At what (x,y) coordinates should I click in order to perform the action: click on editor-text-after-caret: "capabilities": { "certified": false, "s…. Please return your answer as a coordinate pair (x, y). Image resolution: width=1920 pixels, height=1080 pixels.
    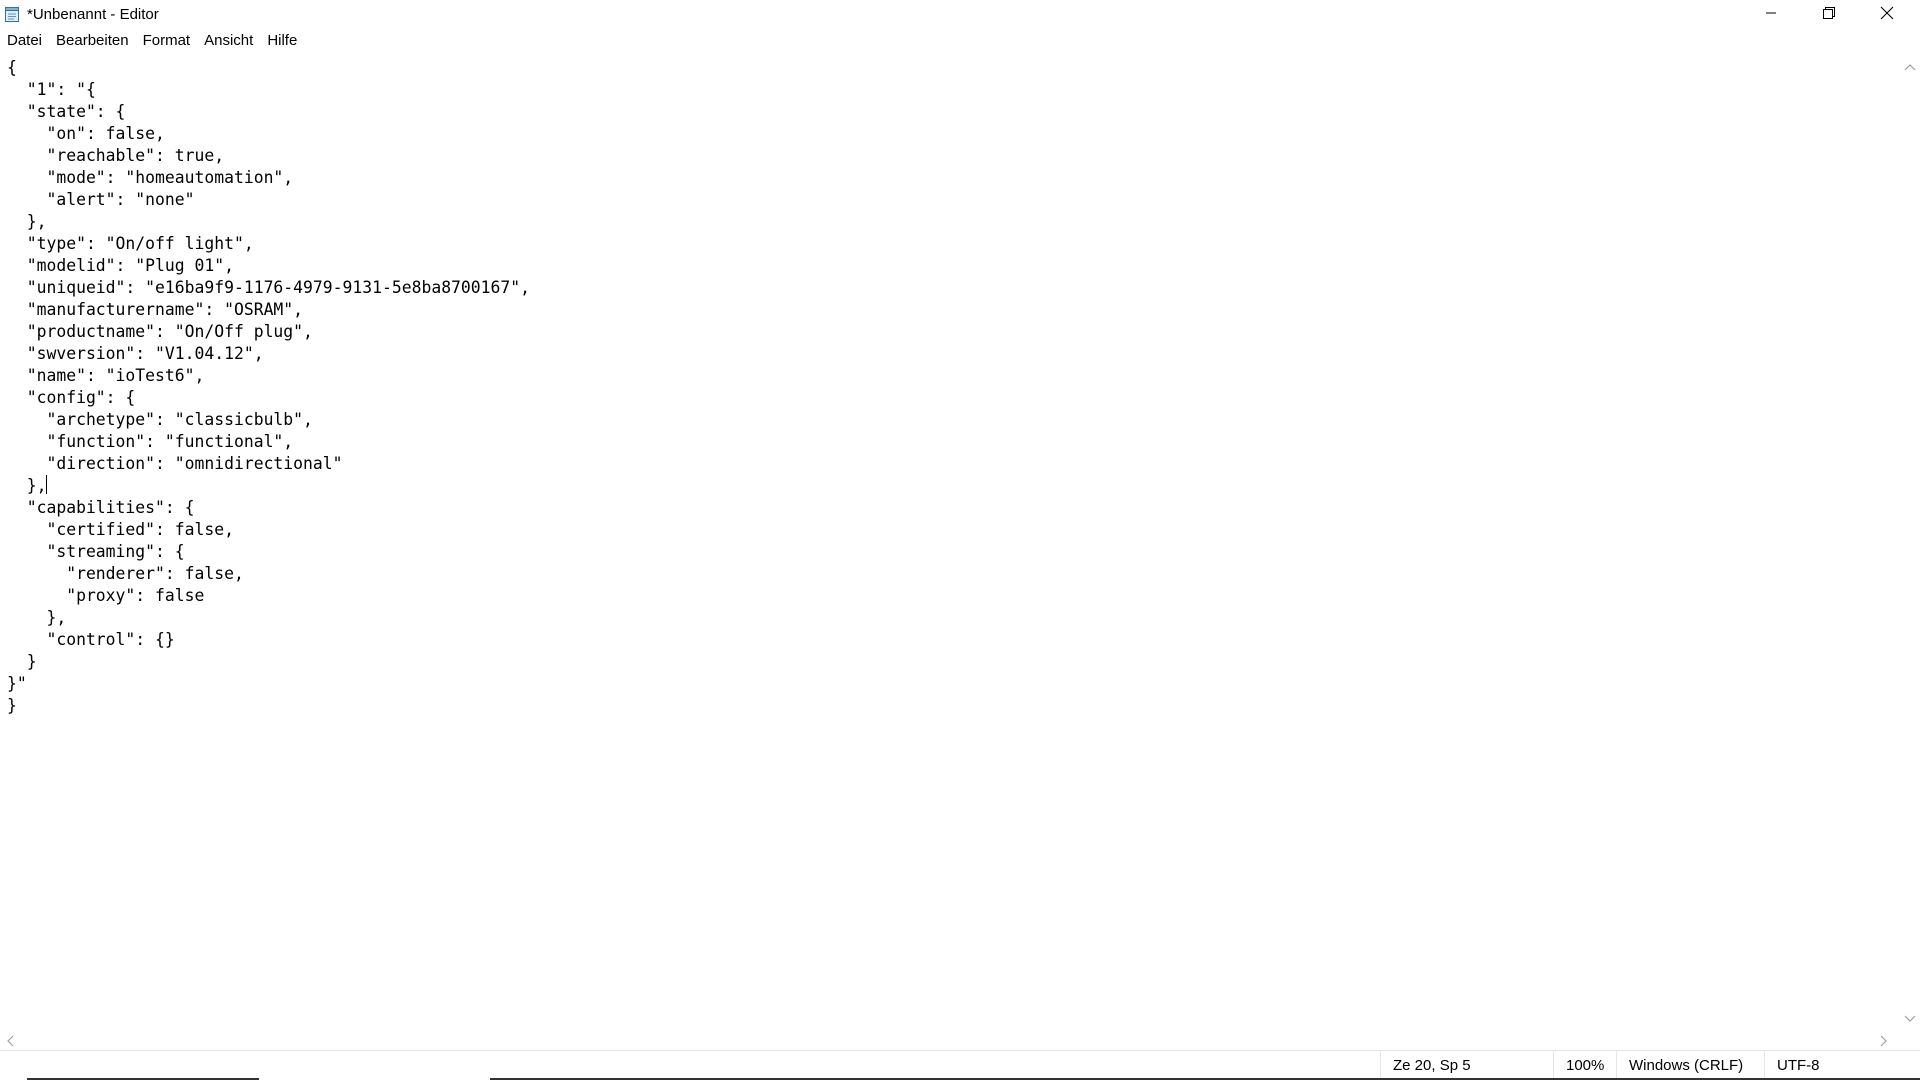
    Looking at the image, I should click on (125, 606).